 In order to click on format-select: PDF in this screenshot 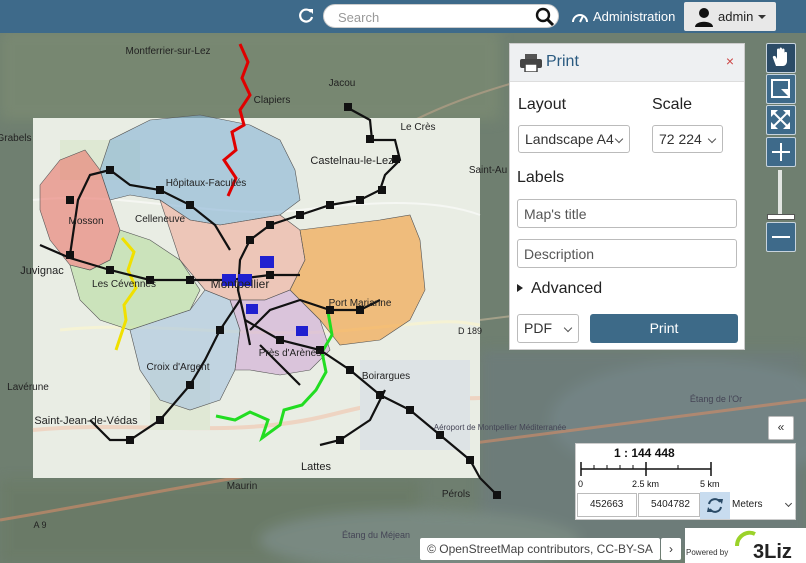, I will do `click(548, 328)`.